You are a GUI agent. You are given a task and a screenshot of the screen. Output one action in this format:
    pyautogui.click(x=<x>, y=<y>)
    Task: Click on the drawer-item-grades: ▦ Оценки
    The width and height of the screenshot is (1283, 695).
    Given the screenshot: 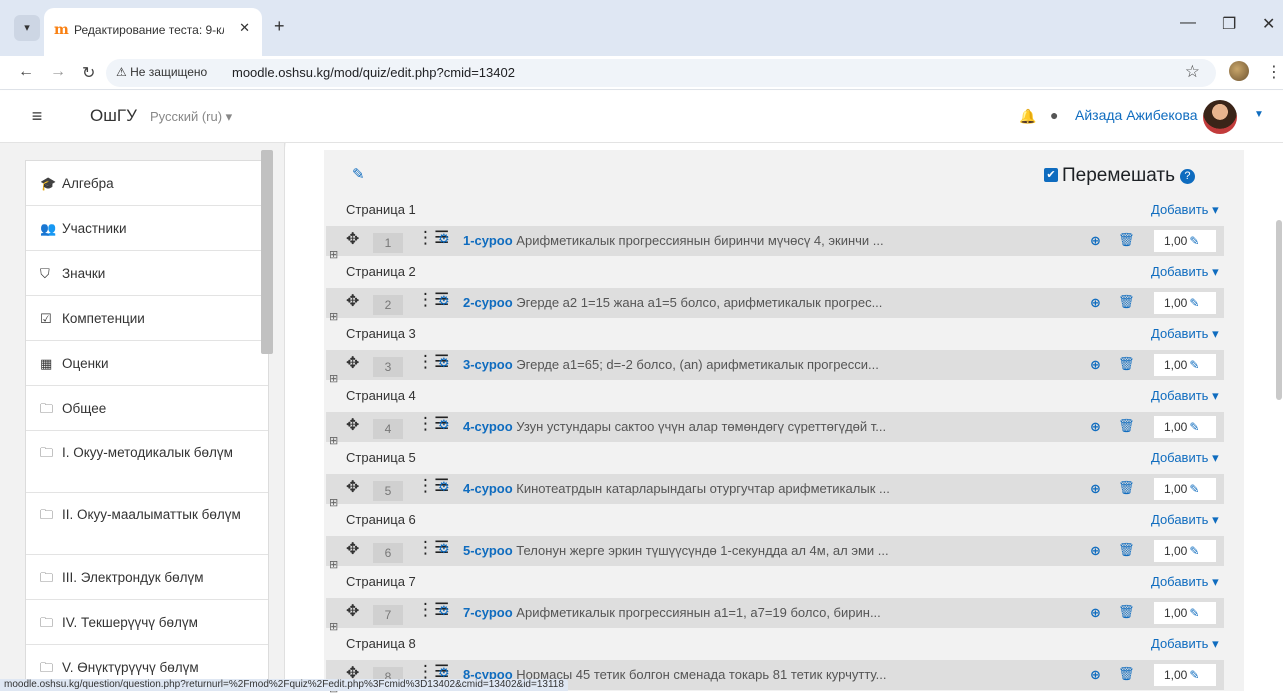 What is the action you would take?
    pyautogui.click(x=147, y=363)
    